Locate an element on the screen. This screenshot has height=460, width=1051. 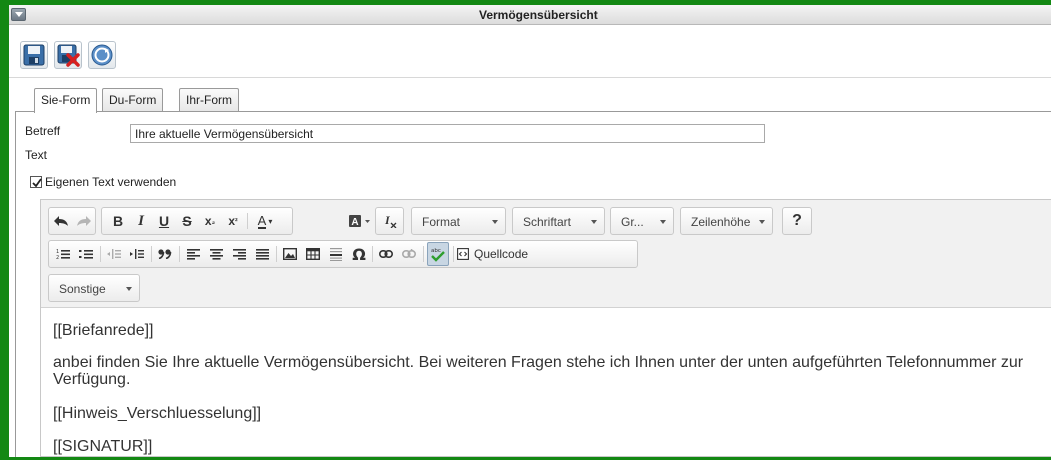
window-title: Vermögensübersicht is located at coordinates (538, 15).